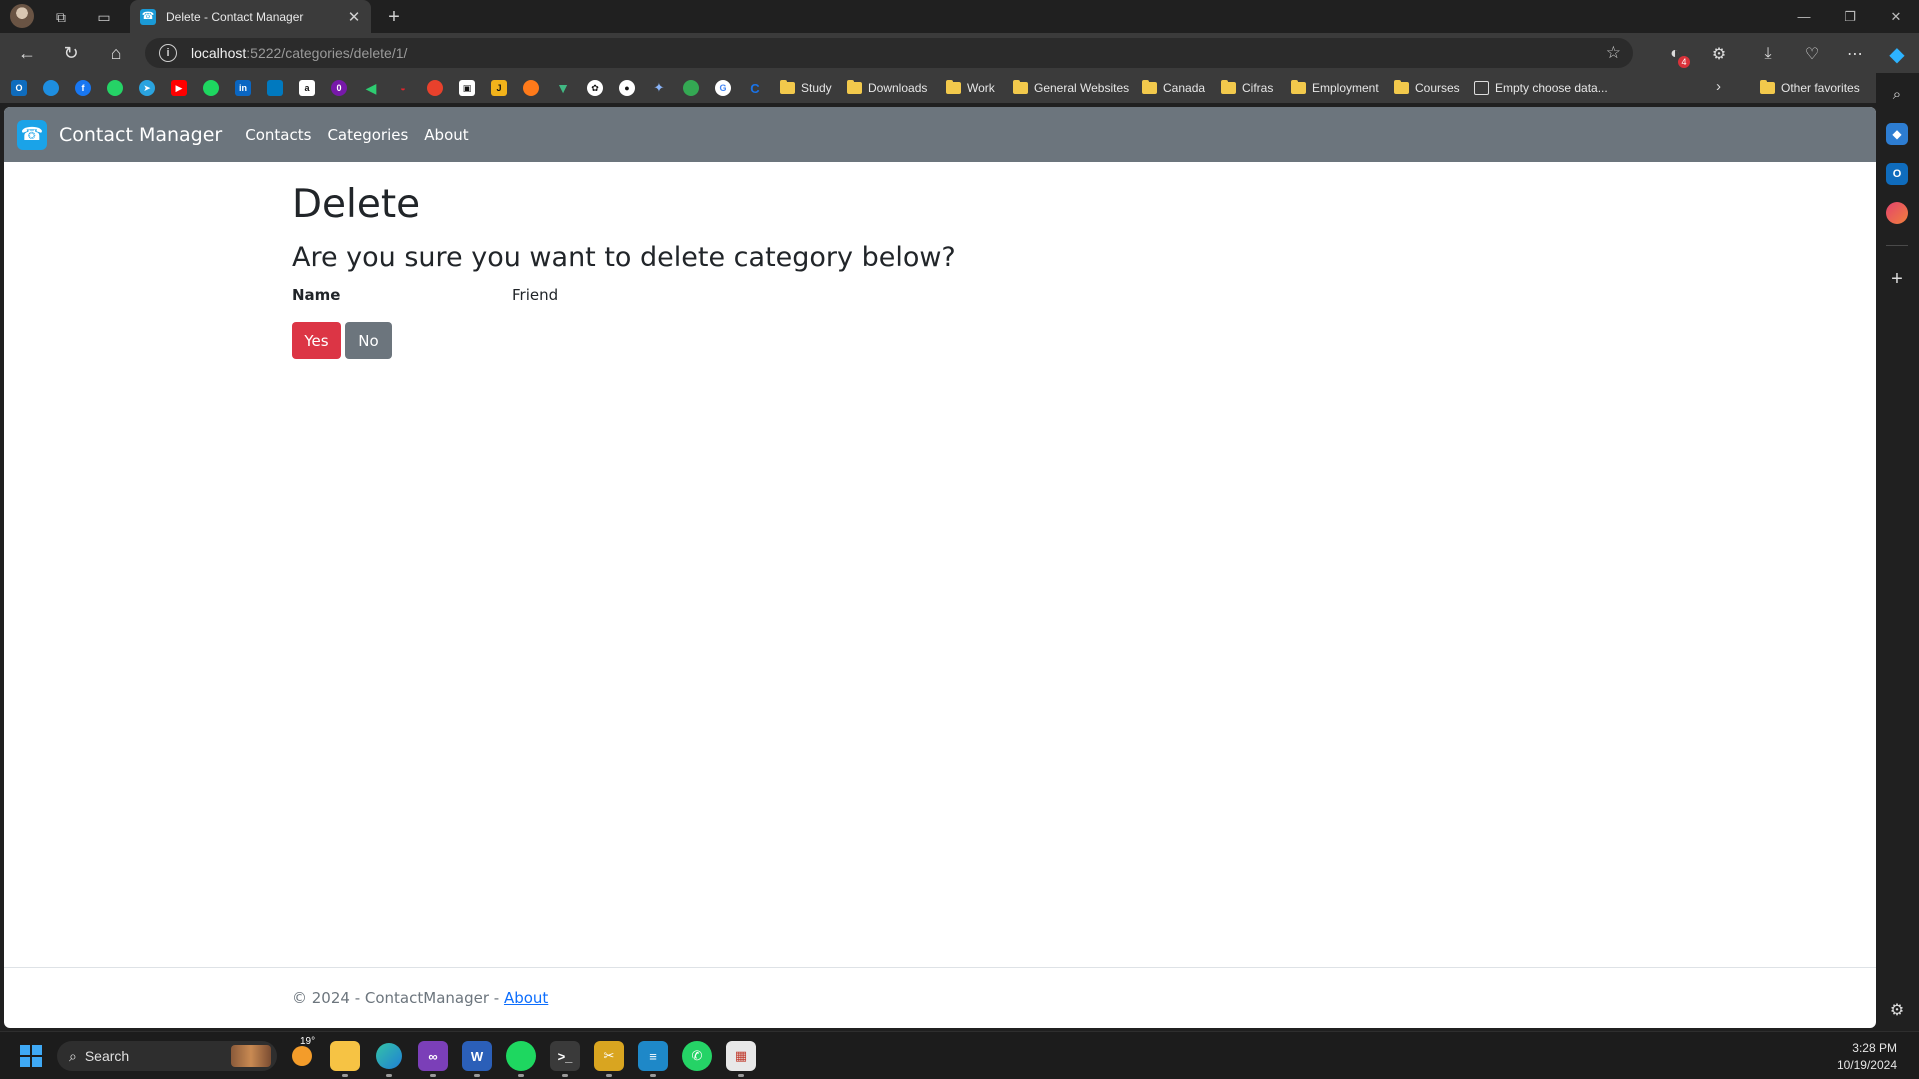 This screenshot has width=1919, height=1079. What do you see at coordinates (71, 53) in the screenshot?
I see `refresh-icon: ↻` at bounding box center [71, 53].